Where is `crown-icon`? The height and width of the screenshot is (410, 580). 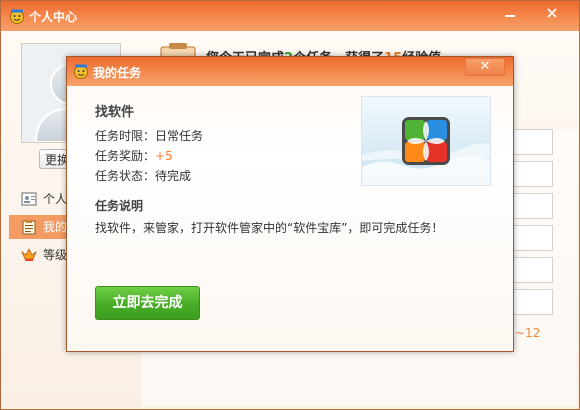
crown-icon is located at coordinates (29, 254).